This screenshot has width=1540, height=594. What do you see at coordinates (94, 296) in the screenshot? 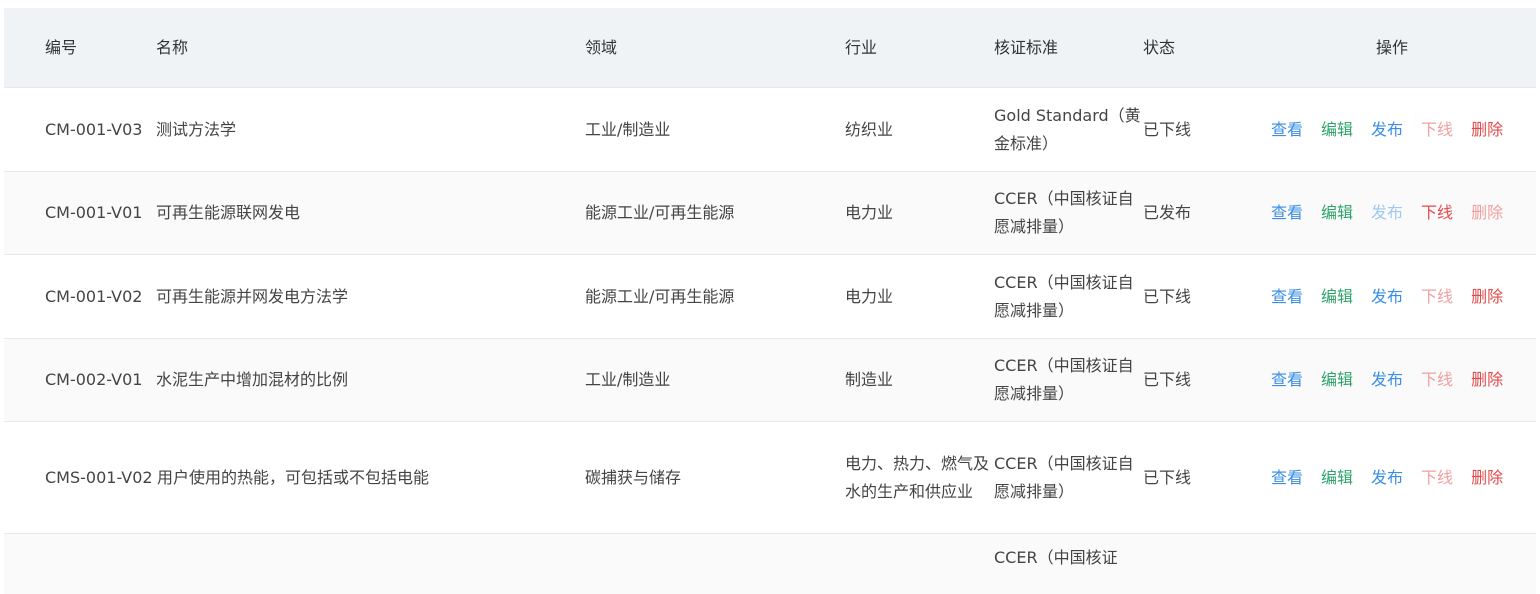
I see `cell-code: CM-001-V02` at bounding box center [94, 296].